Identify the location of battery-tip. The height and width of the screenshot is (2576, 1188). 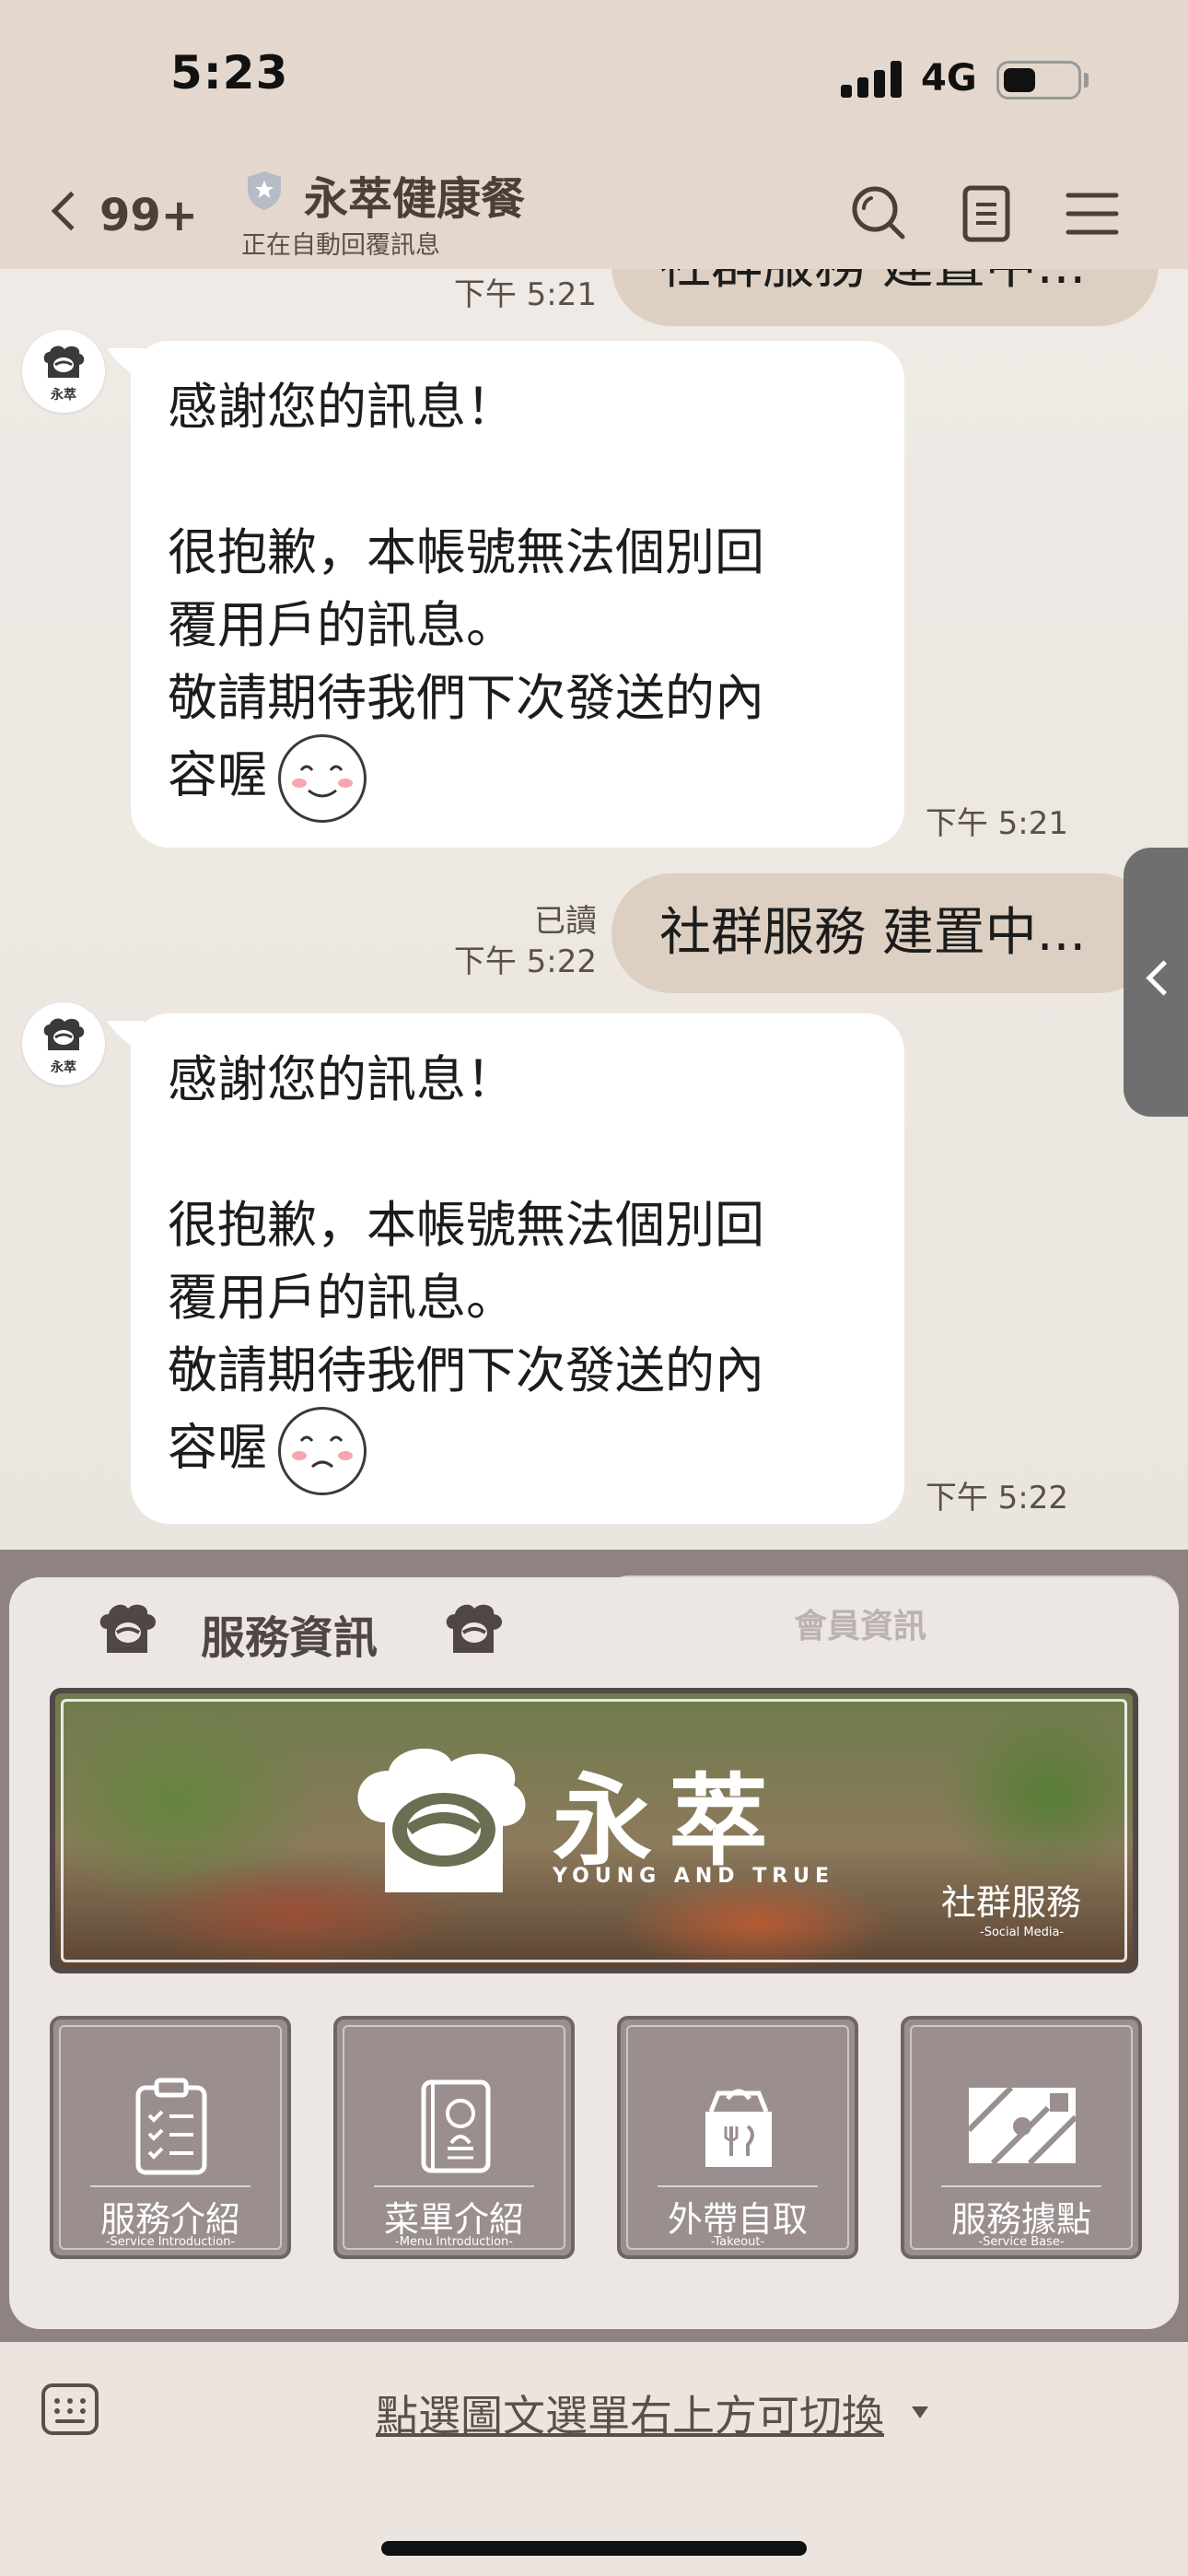
(1086, 80).